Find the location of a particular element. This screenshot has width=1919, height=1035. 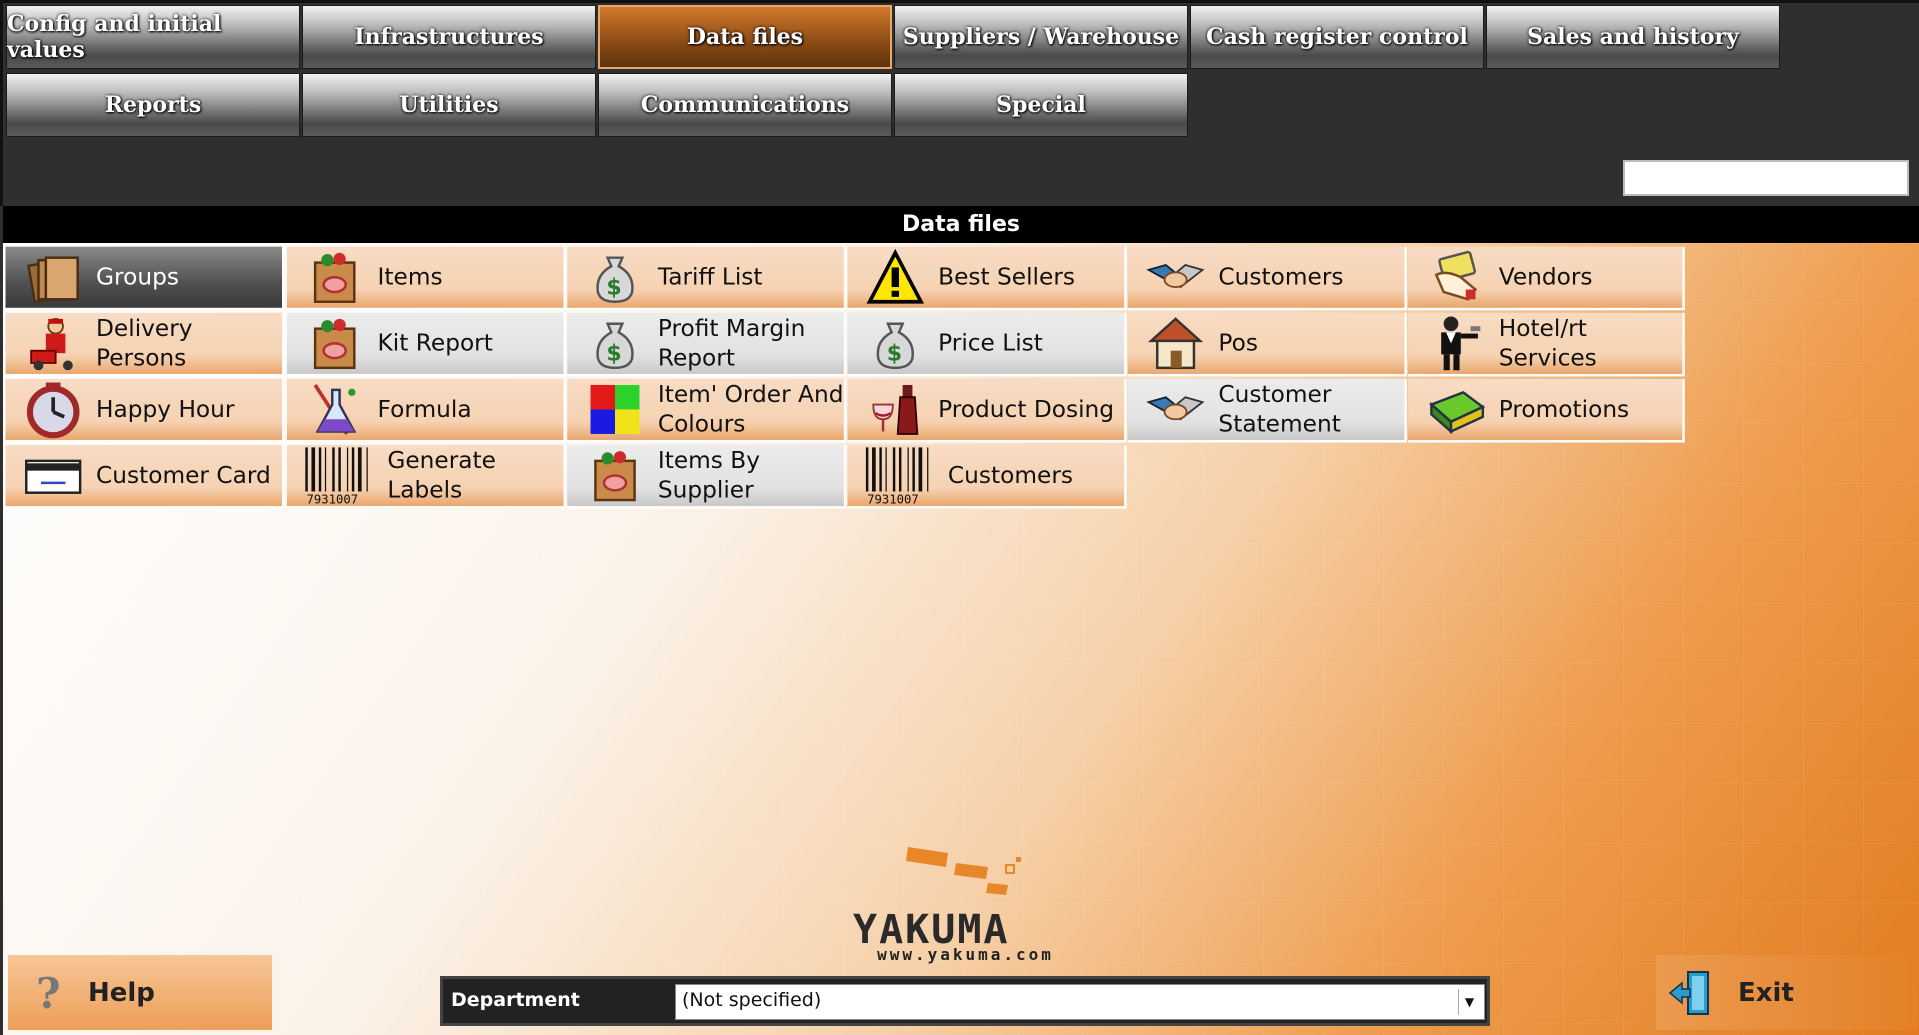

help-button: ? Help is located at coordinates (140, 992).